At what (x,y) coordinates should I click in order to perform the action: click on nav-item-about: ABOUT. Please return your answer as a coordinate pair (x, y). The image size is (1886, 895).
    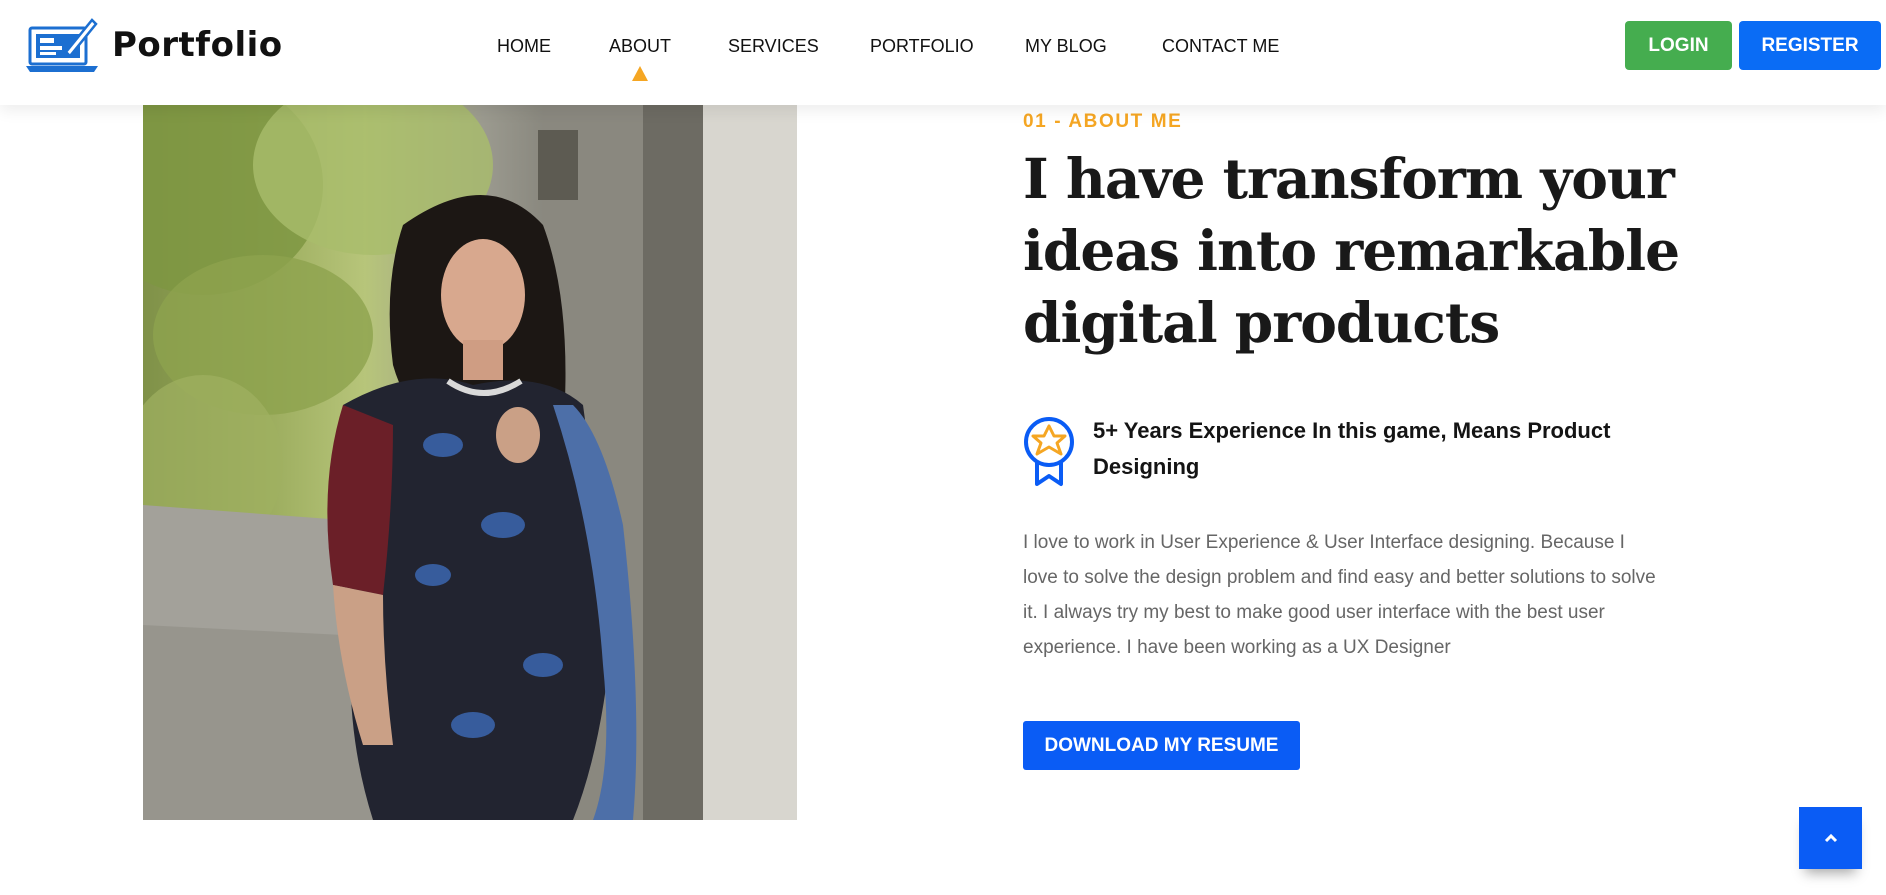
    Looking at the image, I should click on (640, 58).